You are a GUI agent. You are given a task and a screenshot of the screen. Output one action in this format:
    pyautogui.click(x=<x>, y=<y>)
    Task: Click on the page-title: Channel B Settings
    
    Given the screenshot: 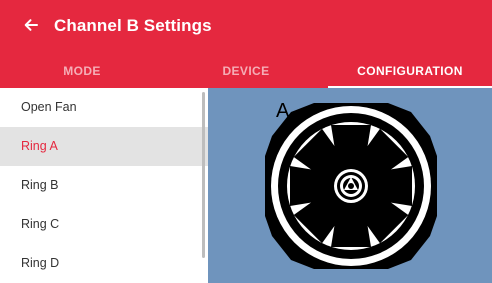 What is the action you would take?
    pyautogui.click(x=133, y=25)
    